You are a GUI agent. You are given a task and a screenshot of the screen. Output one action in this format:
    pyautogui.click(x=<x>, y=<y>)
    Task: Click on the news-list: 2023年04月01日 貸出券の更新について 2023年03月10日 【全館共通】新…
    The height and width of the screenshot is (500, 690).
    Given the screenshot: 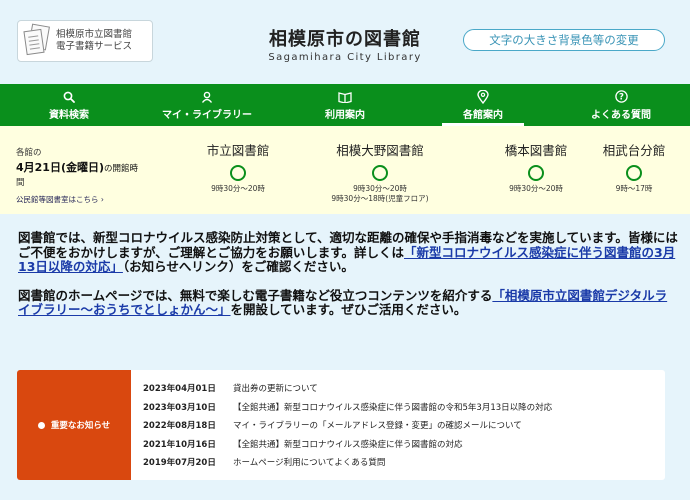 What is the action you would take?
    pyautogui.click(x=341, y=425)
    